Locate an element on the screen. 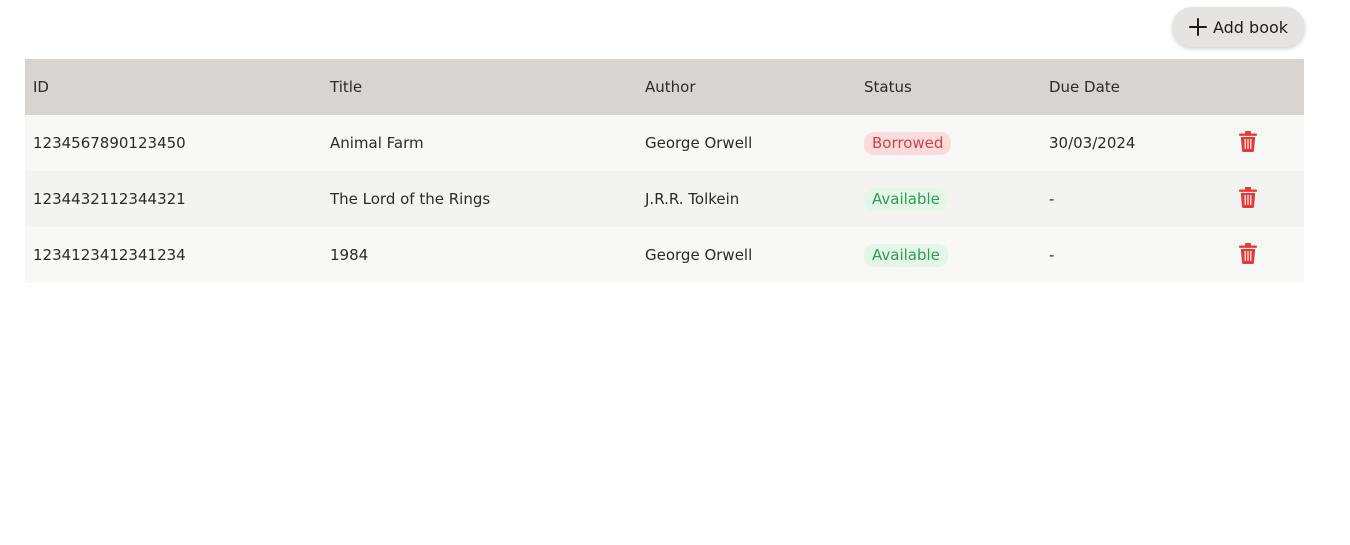 The height and width of the screenshot is (545, 1350). cell-status: Borrowed is located at coordinates (948, 143).